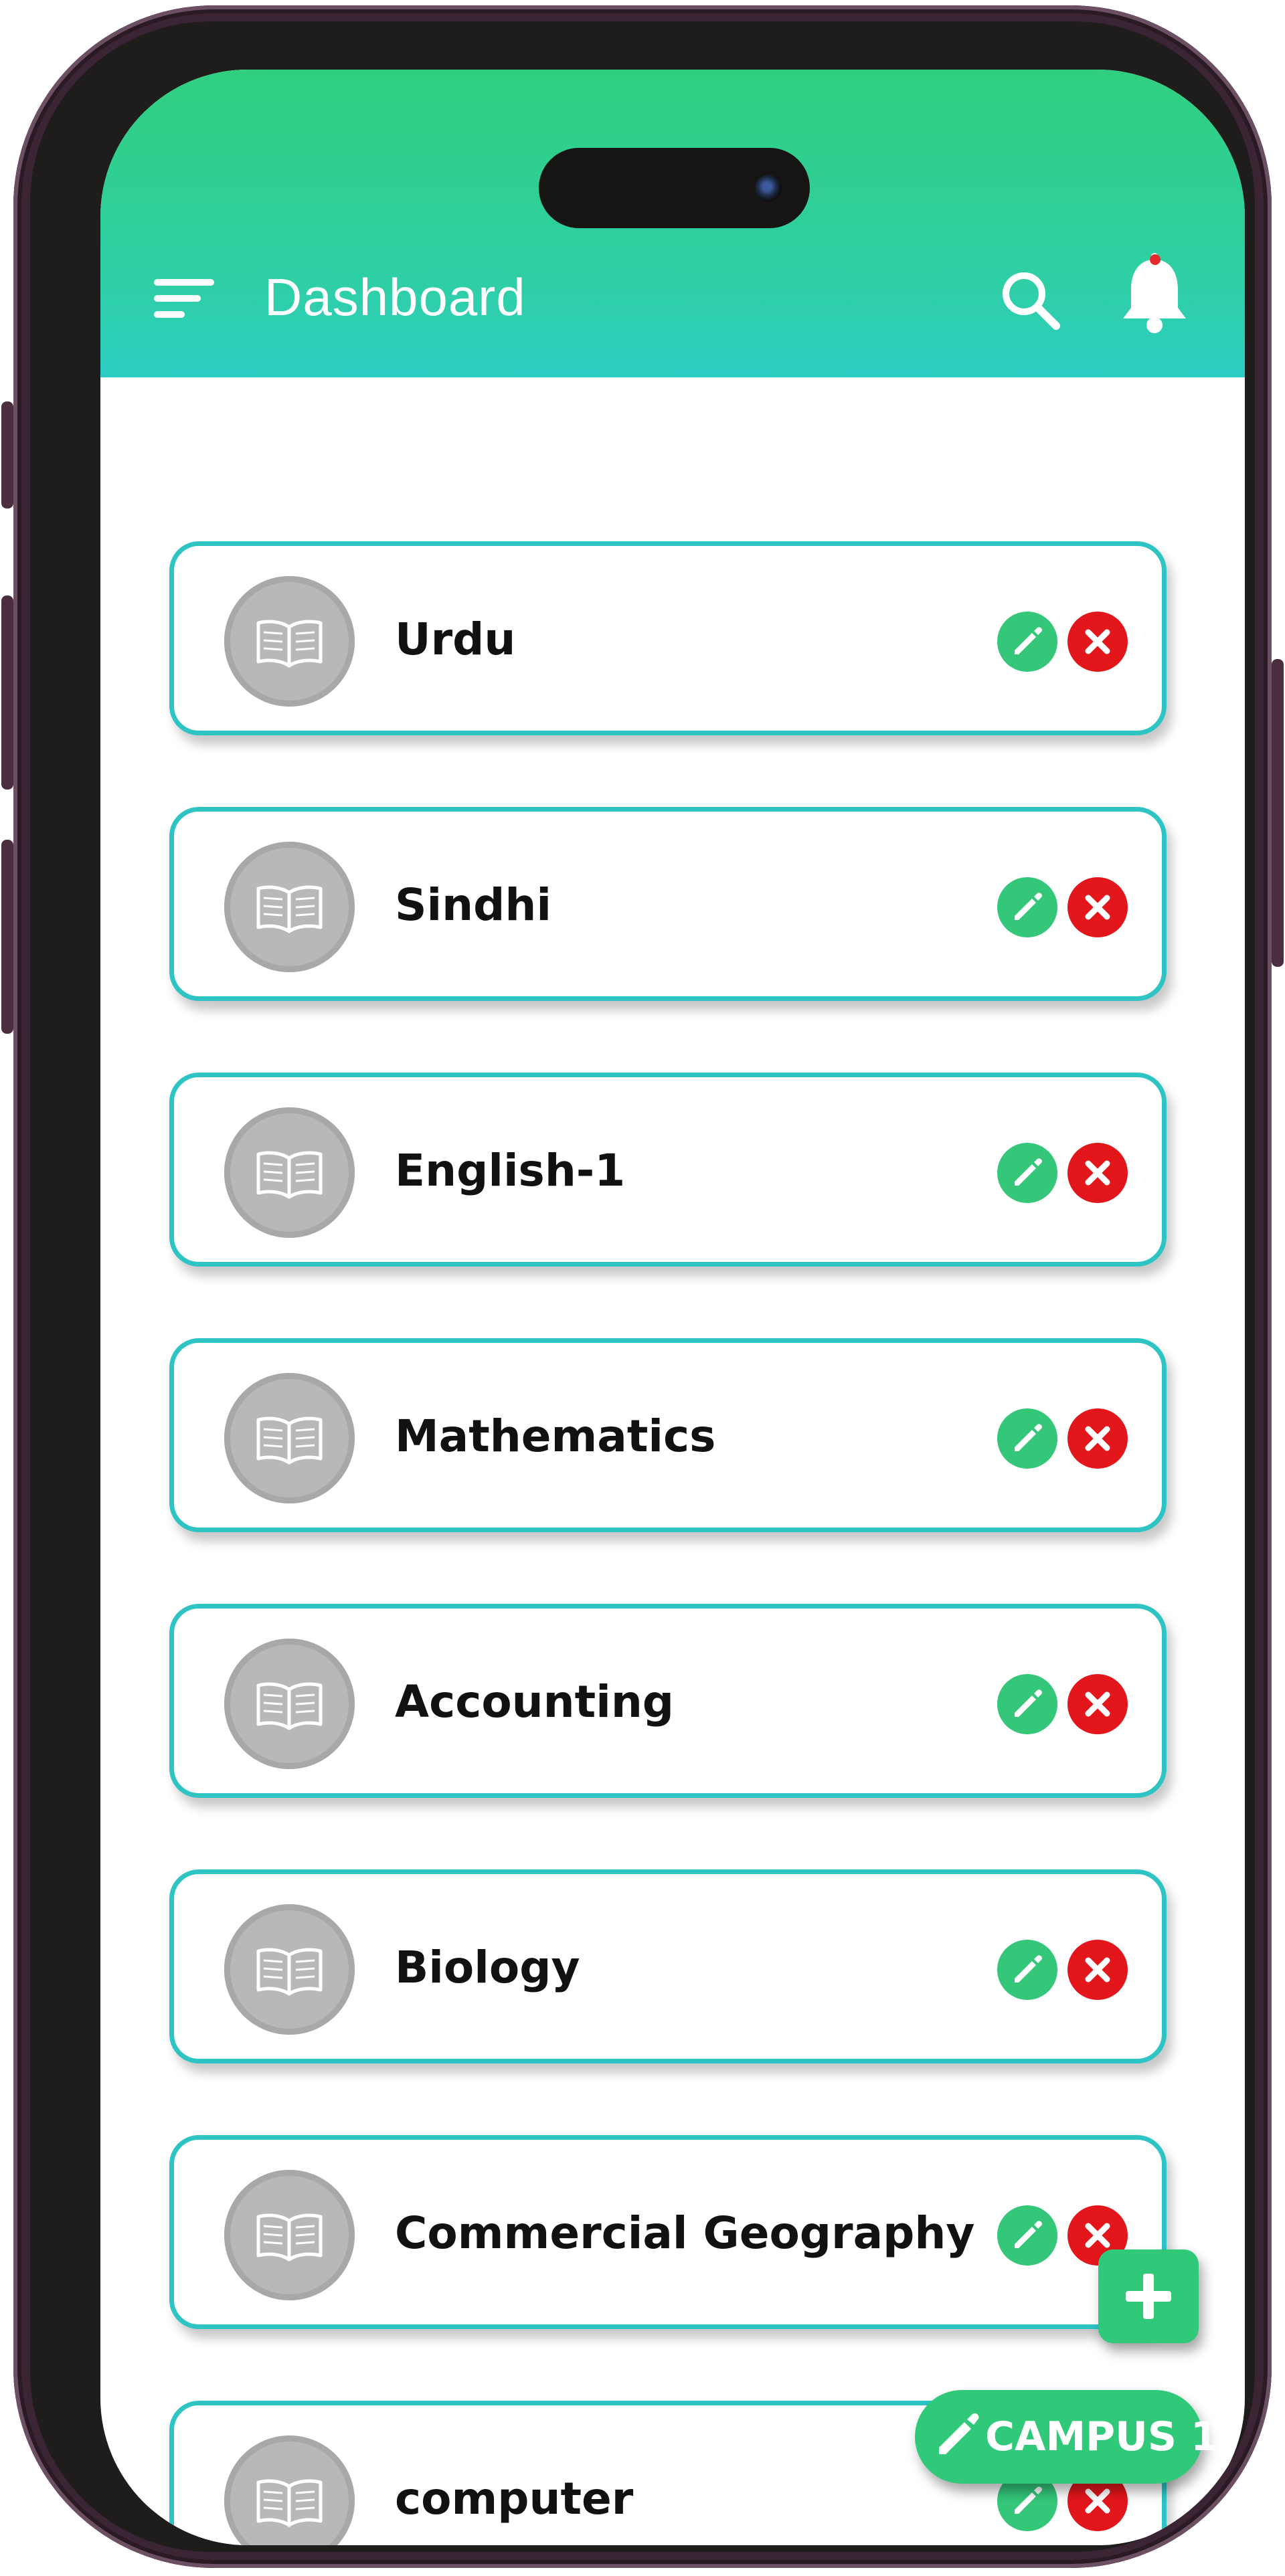  I want to click on subject-card: Mathematics, so click(668, 1435).